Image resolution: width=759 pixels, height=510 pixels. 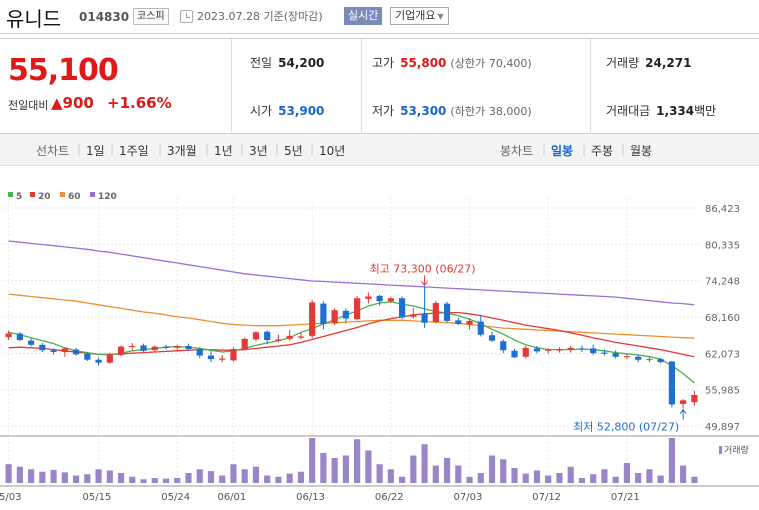 I want to click on up-triangle-icon: ▲, so click(x=57, y=103).